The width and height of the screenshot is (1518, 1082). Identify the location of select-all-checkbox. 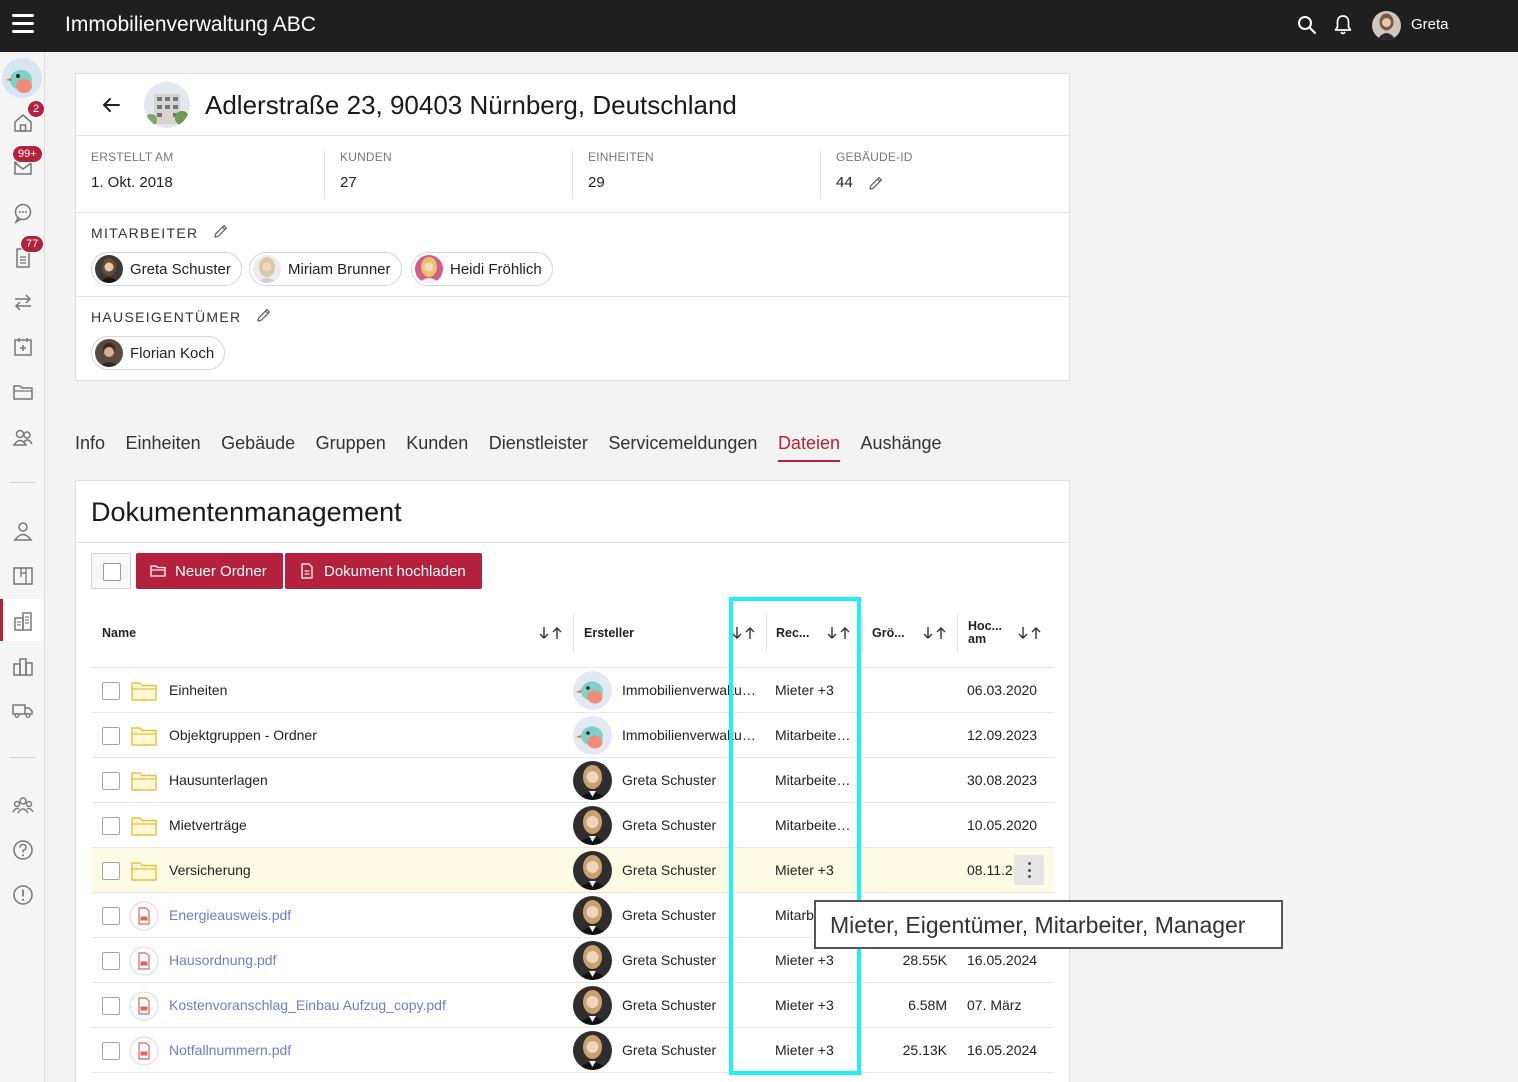
(111, 571).